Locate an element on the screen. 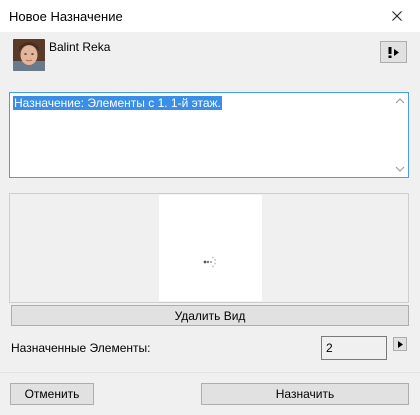 This screenshot has width=420, height=415. avatar is located at coordinates (29, 55).